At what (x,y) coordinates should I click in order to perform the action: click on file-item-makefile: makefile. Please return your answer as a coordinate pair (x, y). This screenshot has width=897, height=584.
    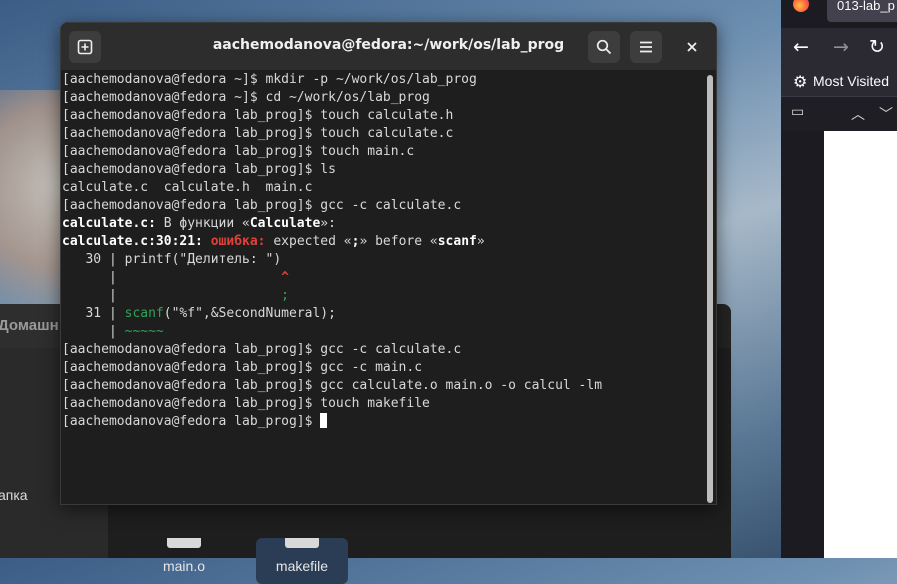
    Looking at the image, I should click on (302, 561).